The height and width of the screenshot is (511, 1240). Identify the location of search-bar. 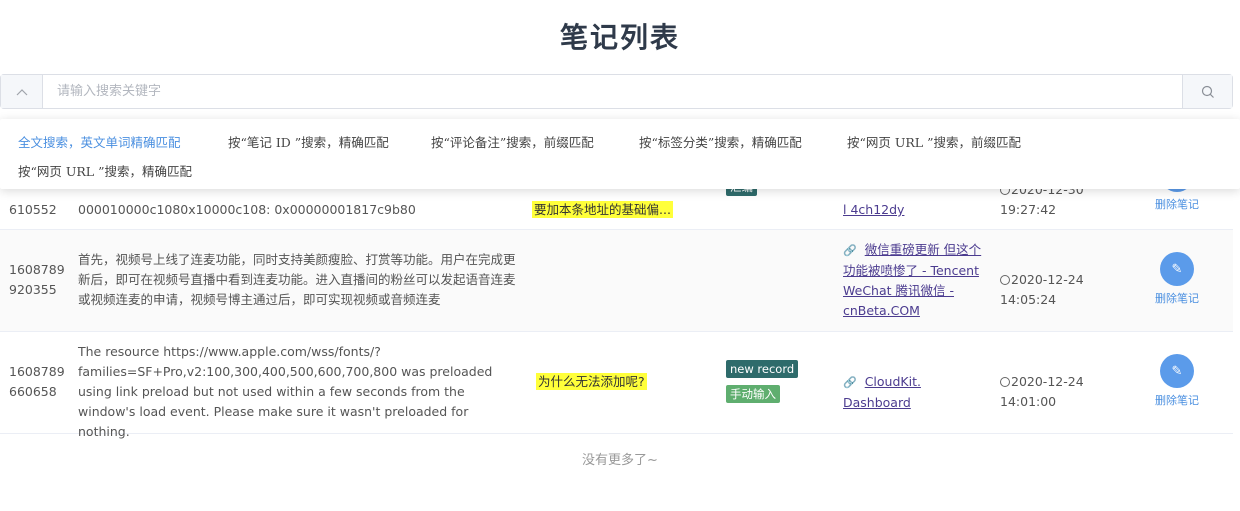
(616, 91).